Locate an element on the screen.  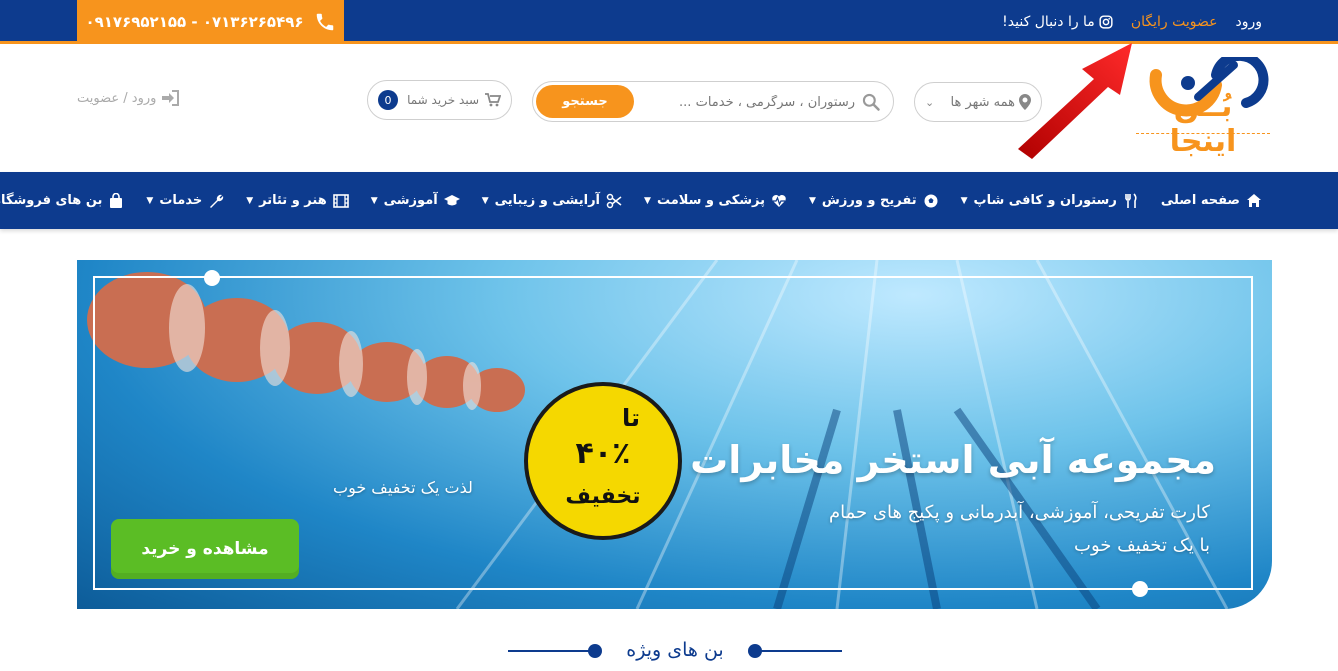
search-icon is located at coordinates (871, 102).